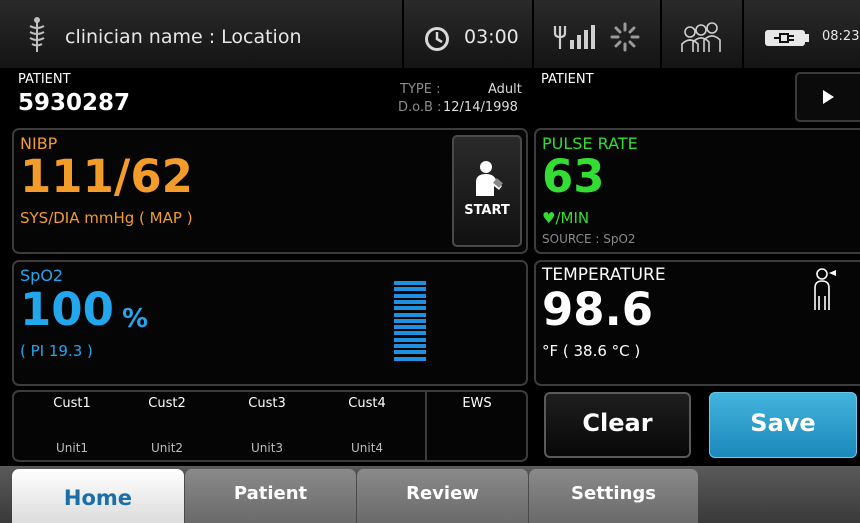 The height and width of the screenshot is (523, 860). Describe the element at coordinates (420, 89) in the screenshot. I see `patient-type-label: TYPE :` at that location.